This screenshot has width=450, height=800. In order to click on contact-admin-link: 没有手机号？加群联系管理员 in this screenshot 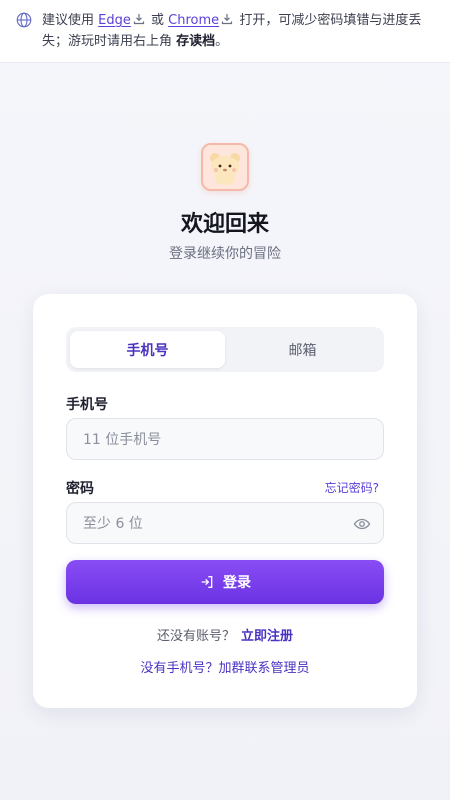, I will do `click(225, 666)`.